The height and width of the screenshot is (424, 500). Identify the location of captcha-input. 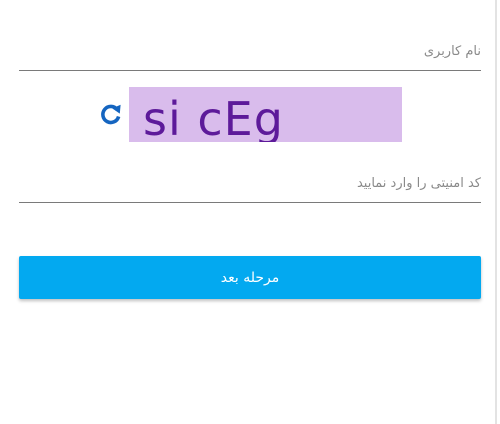
(250, 188).